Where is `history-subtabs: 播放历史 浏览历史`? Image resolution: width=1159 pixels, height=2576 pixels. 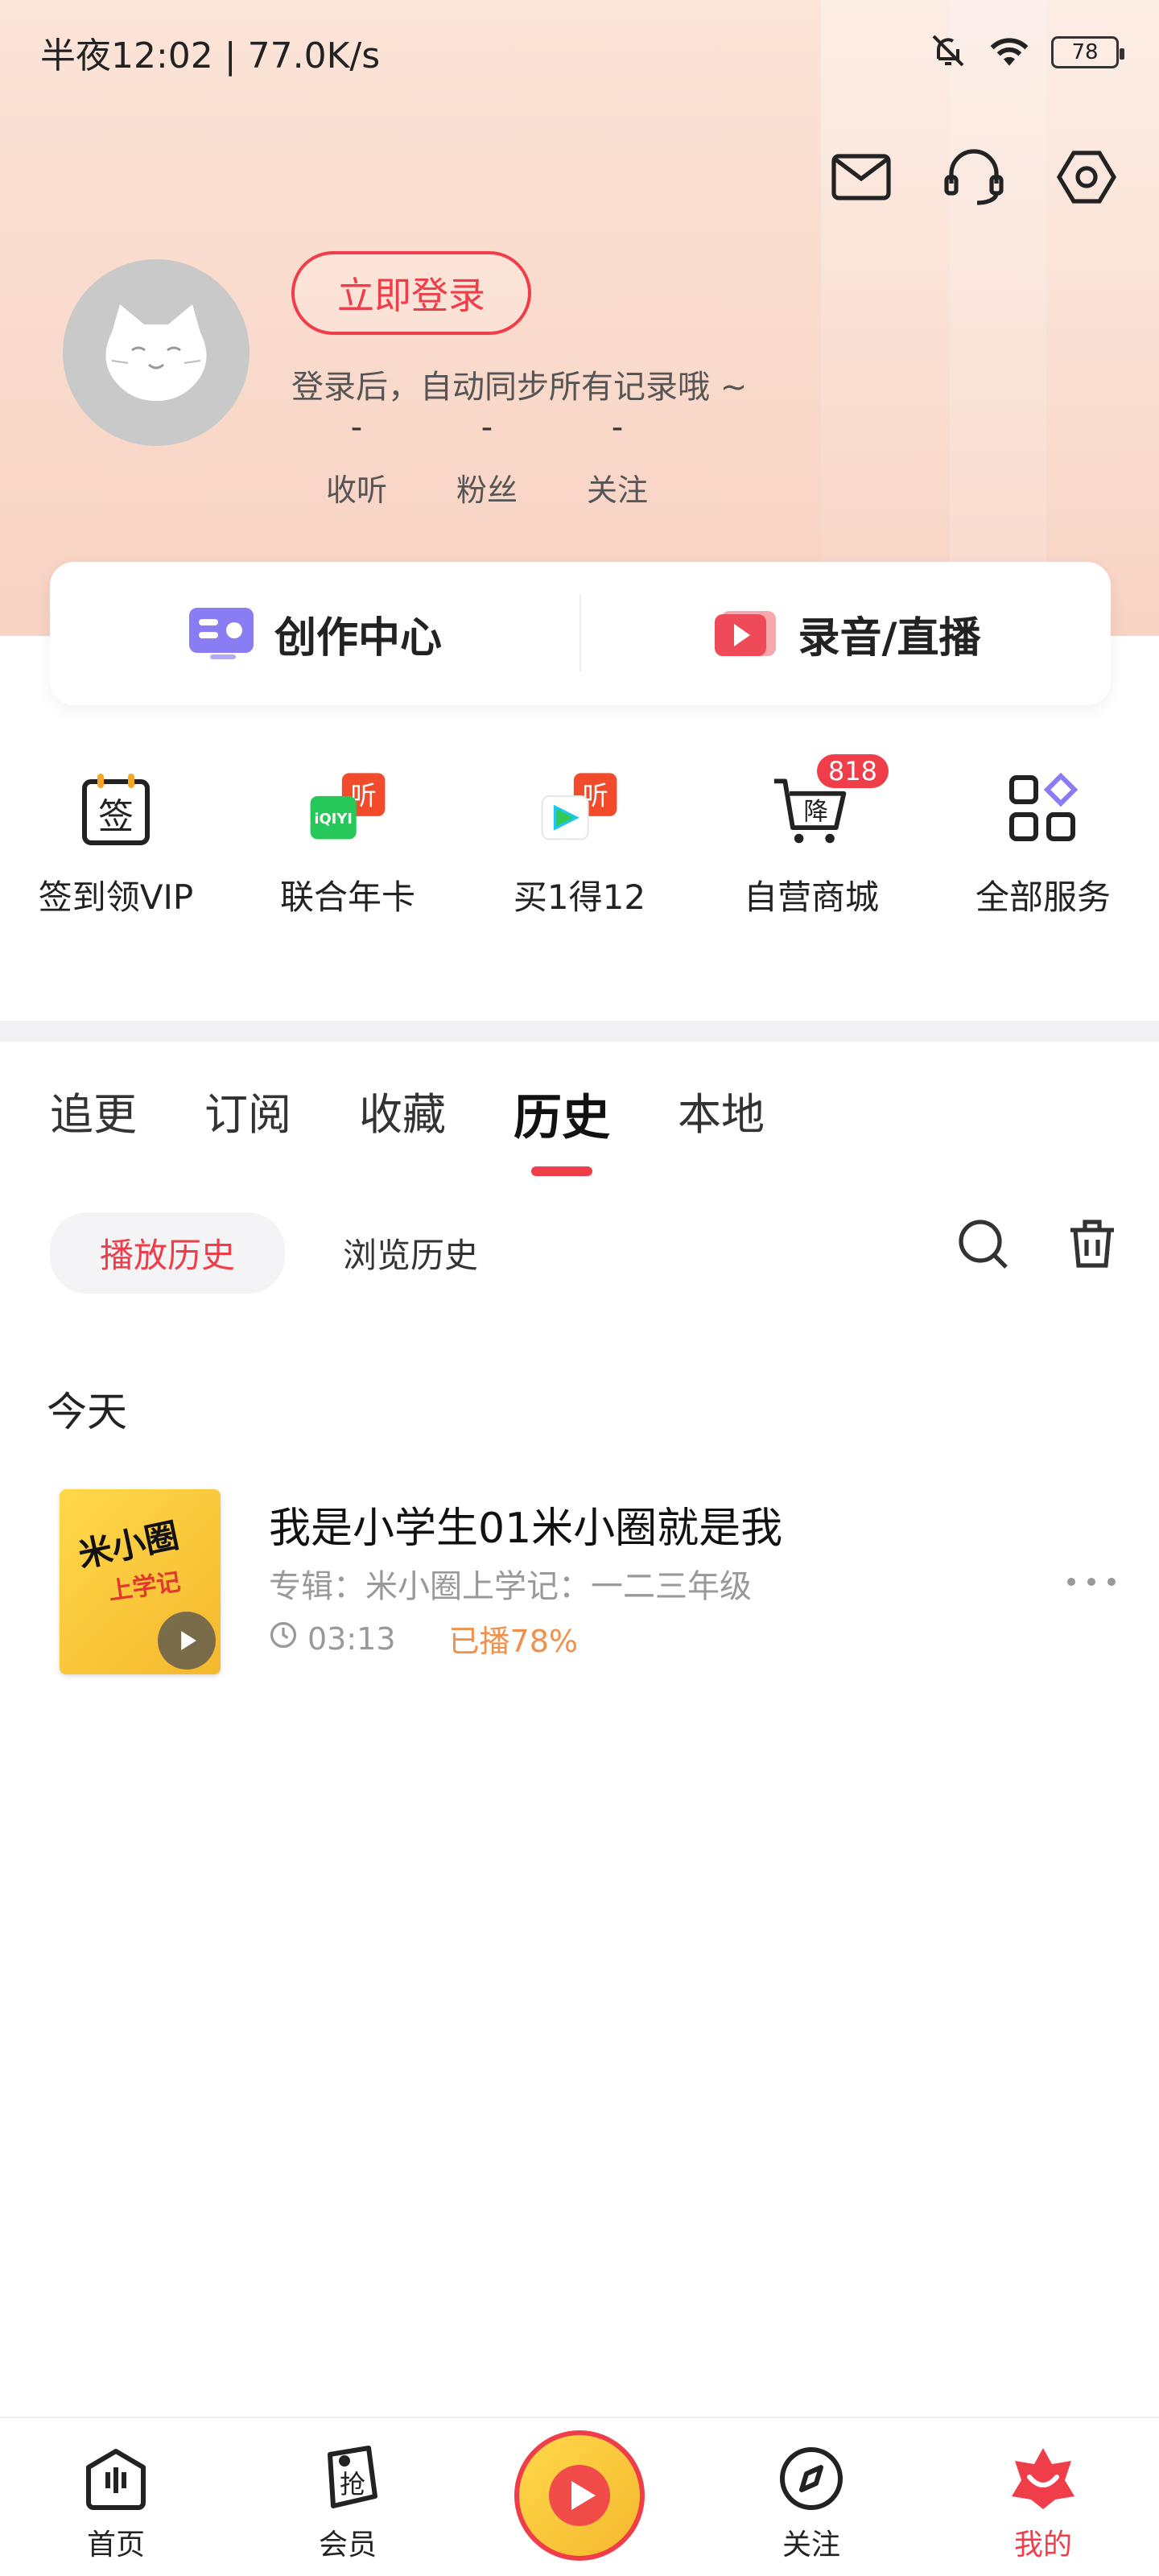
history-subtabs: 播放历史 浏览历史 is located at coordinates (264, 1253).